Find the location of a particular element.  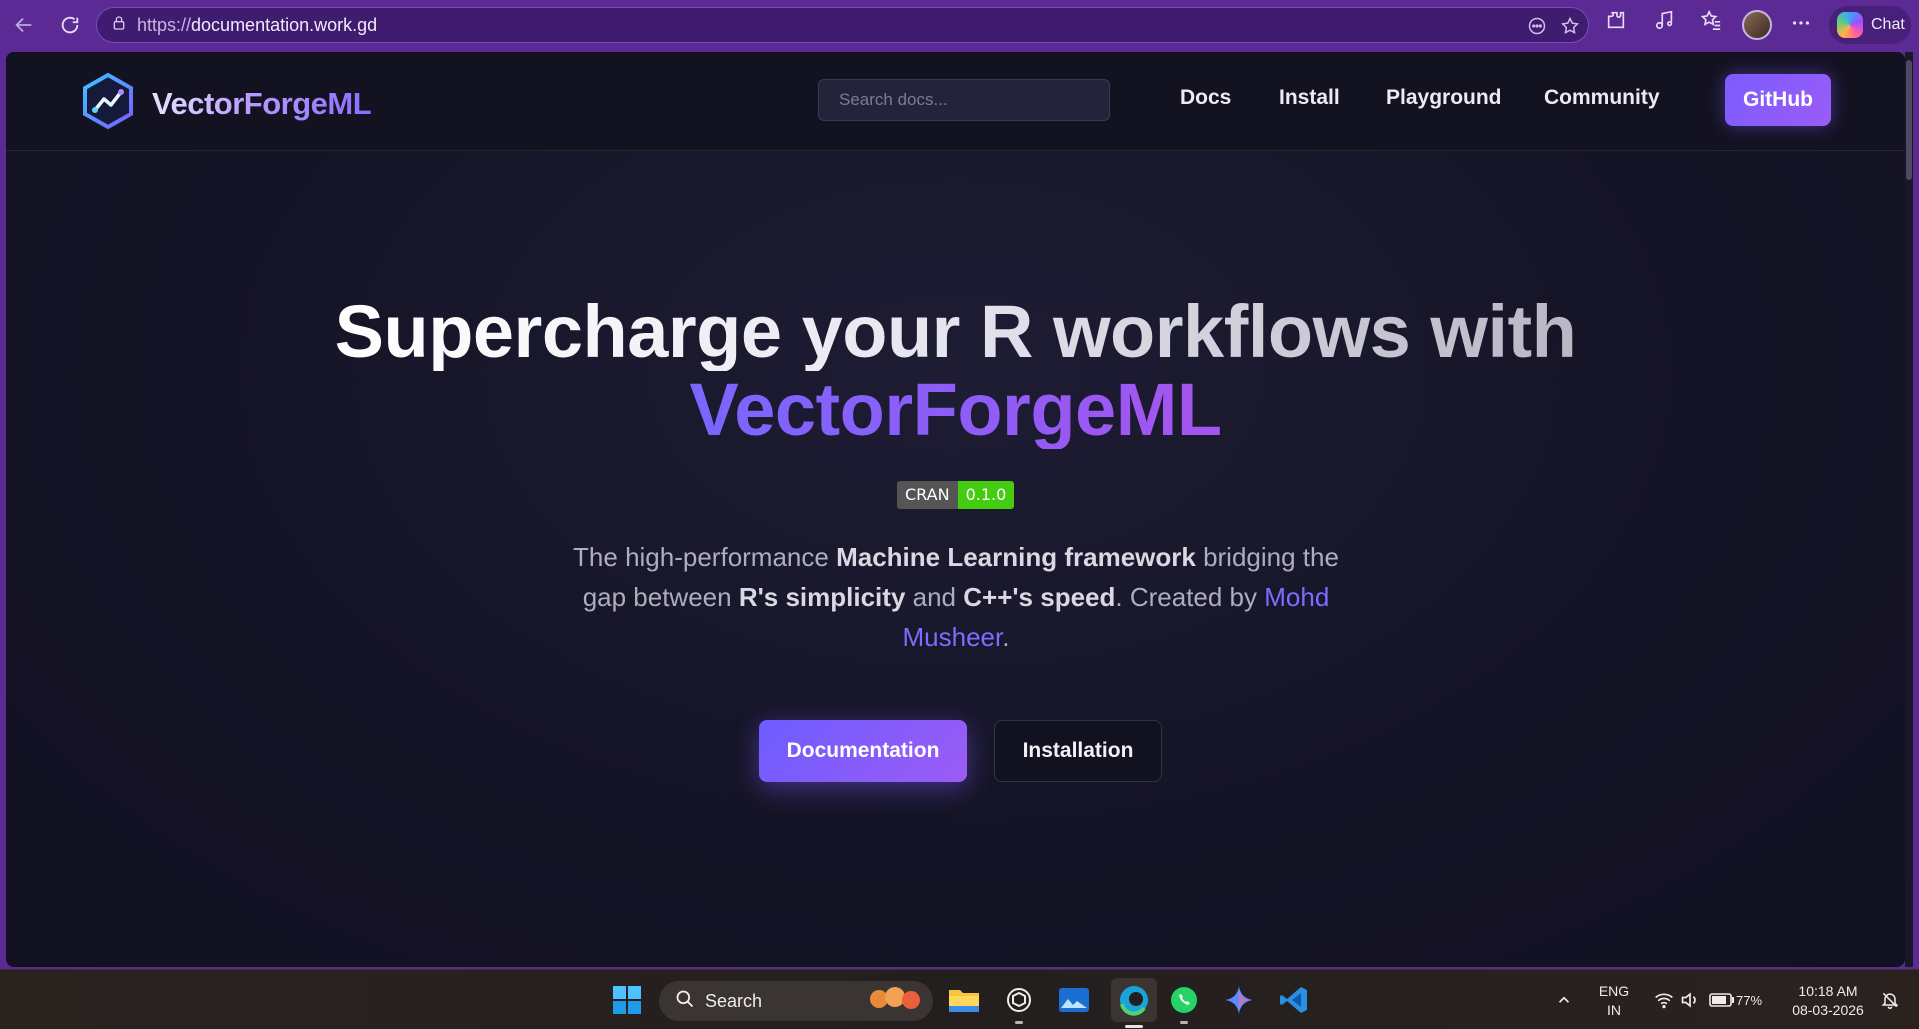

media-icon is located at coordinates (1665, 22).